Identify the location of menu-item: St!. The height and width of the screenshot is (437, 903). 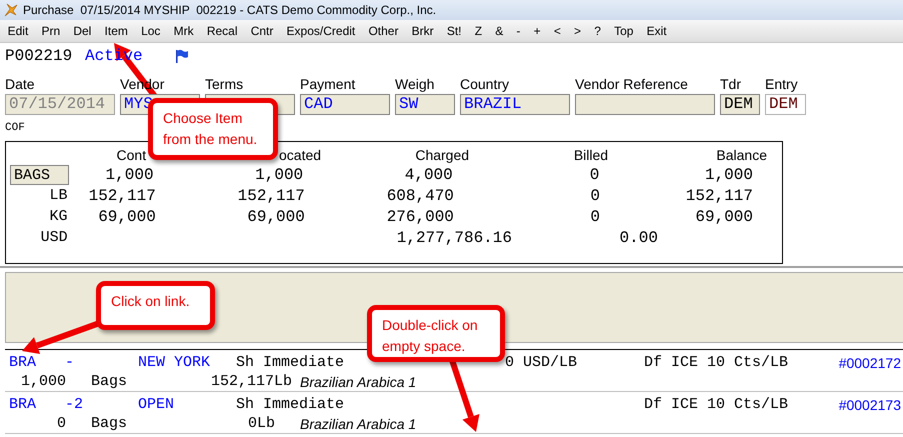
(454, 31).